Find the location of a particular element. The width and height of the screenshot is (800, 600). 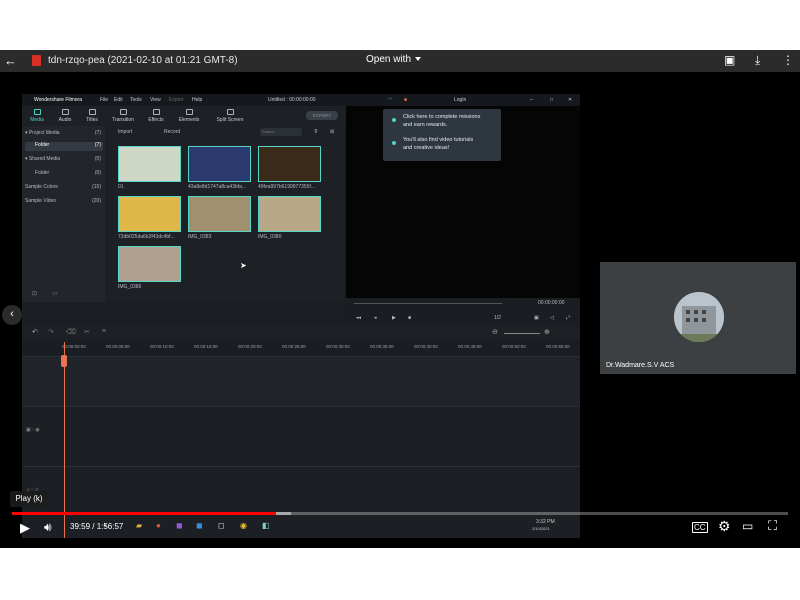

video-progress-bar is located at coordinates (400, 513).